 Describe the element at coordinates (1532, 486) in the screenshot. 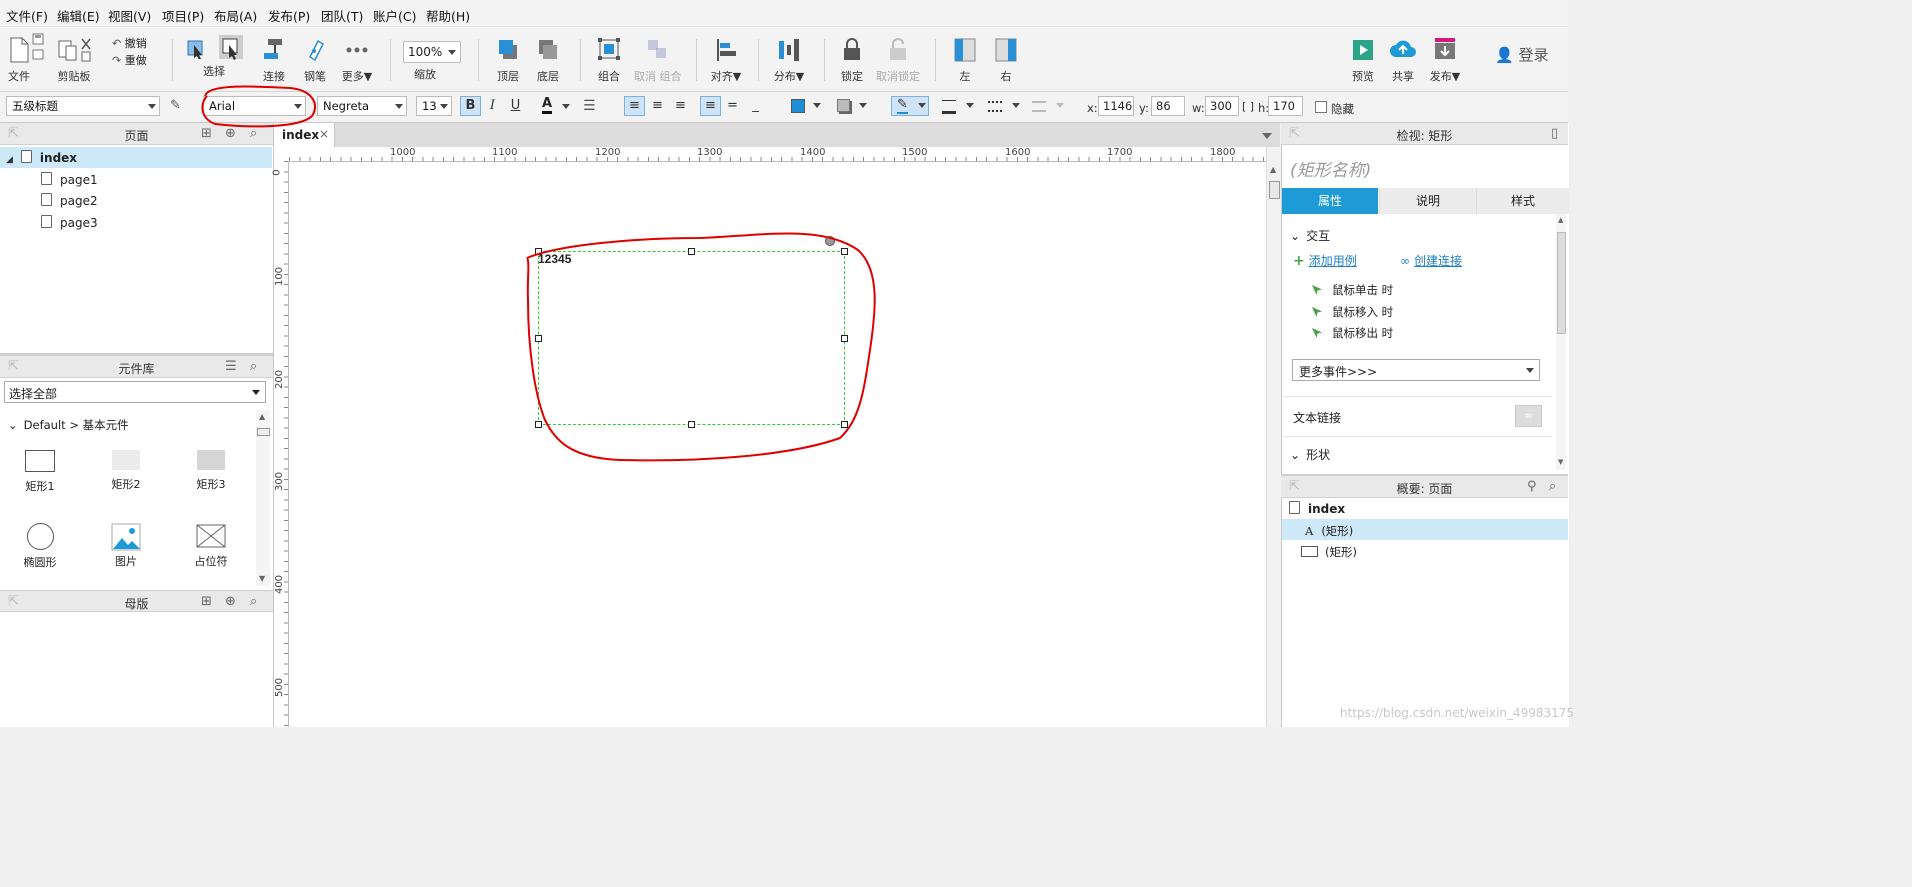

I see `filter-icon: ⚲` at that location.